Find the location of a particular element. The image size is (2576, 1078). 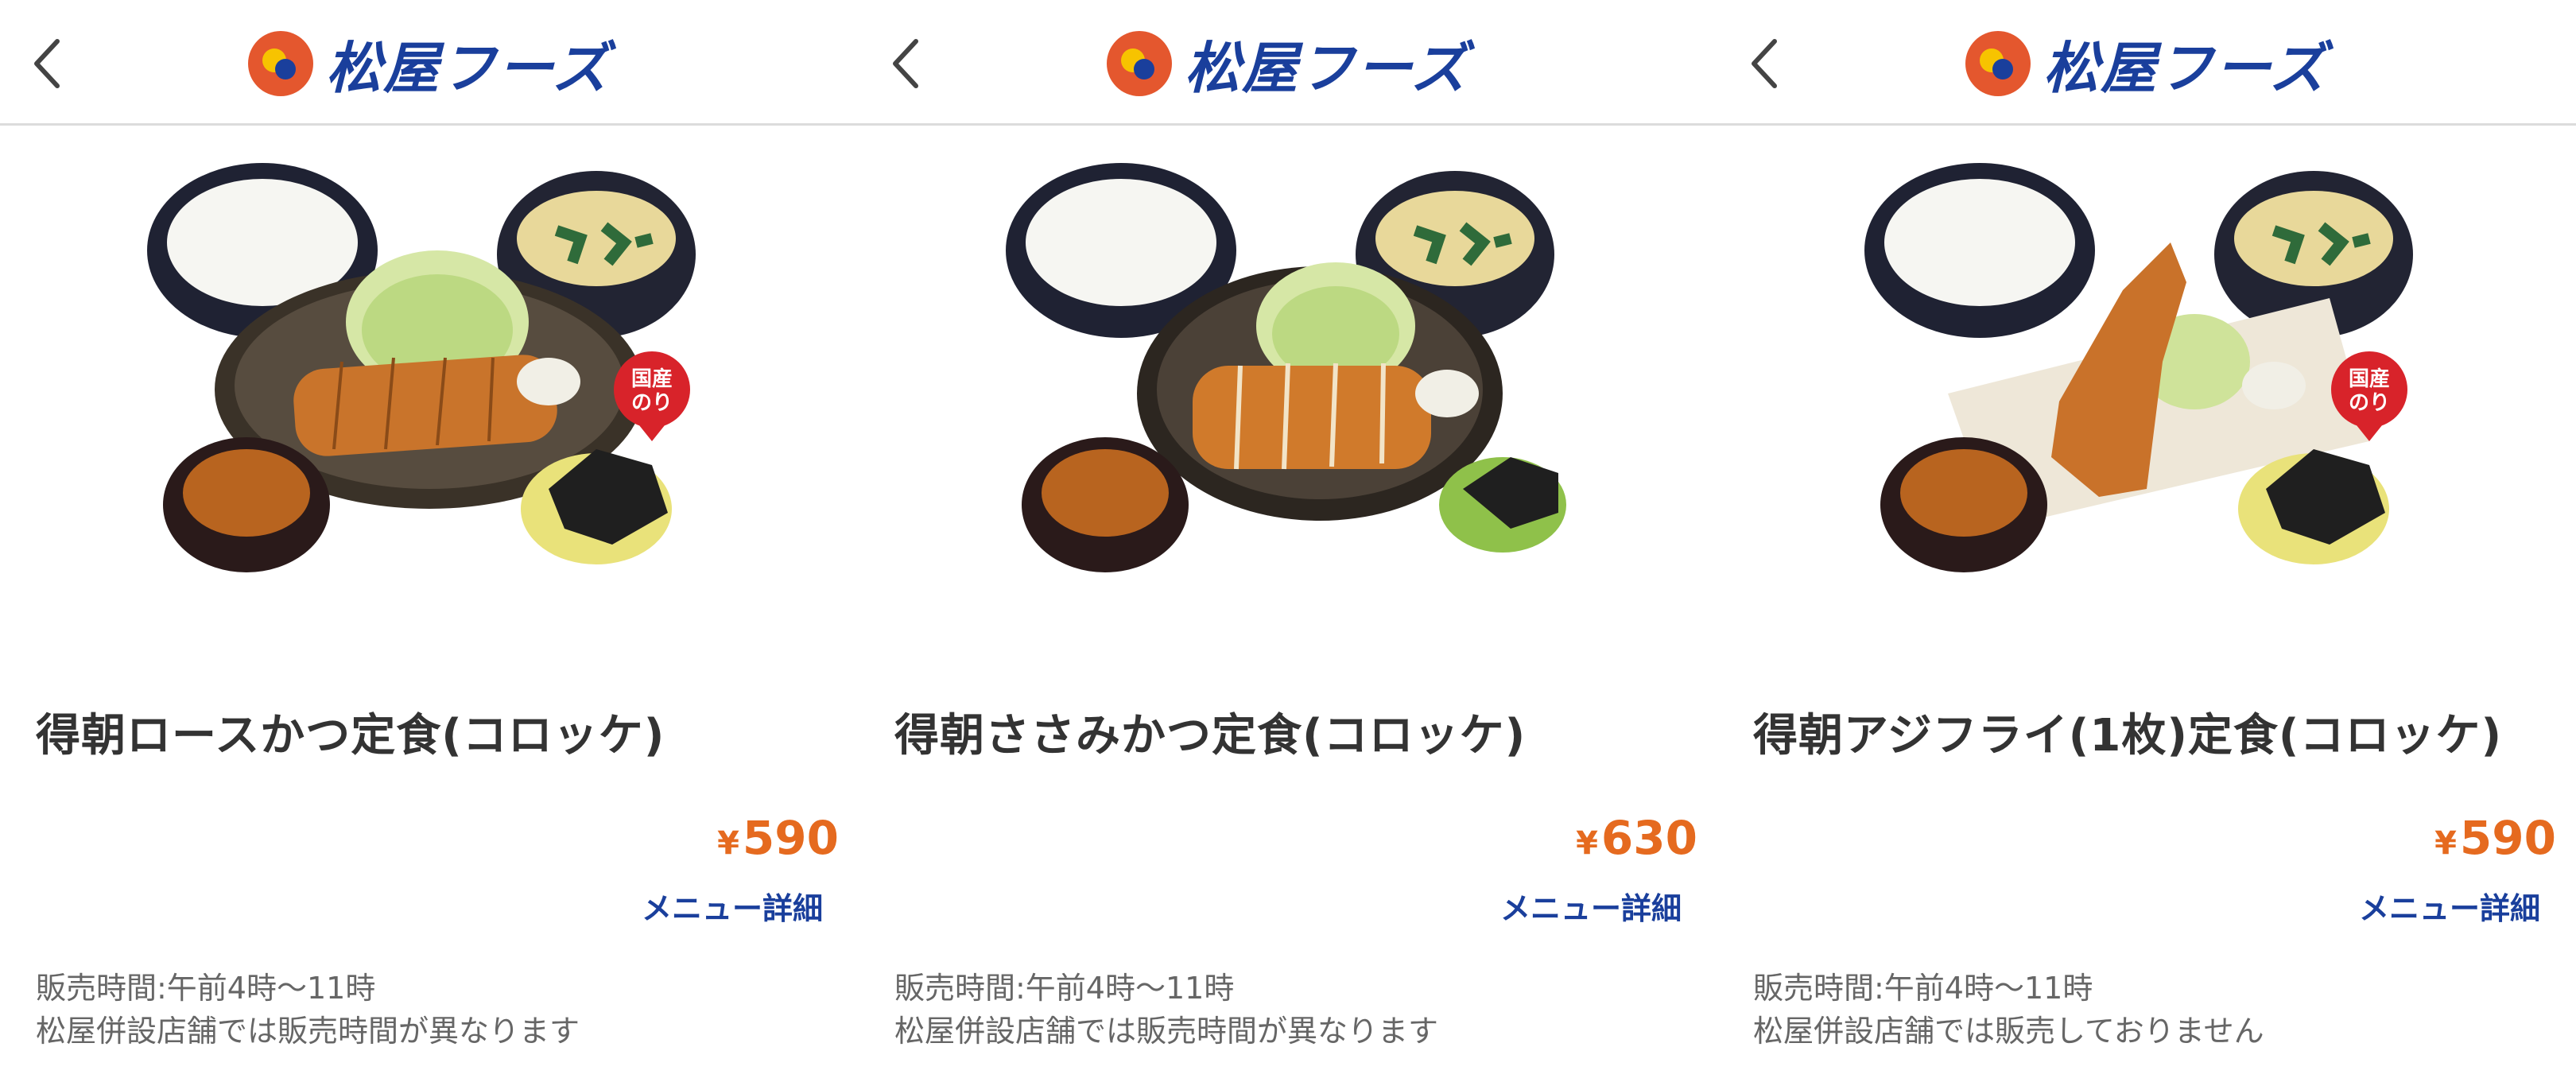

menu-item-price: ¥630 is located at coordinates (1637, 838).